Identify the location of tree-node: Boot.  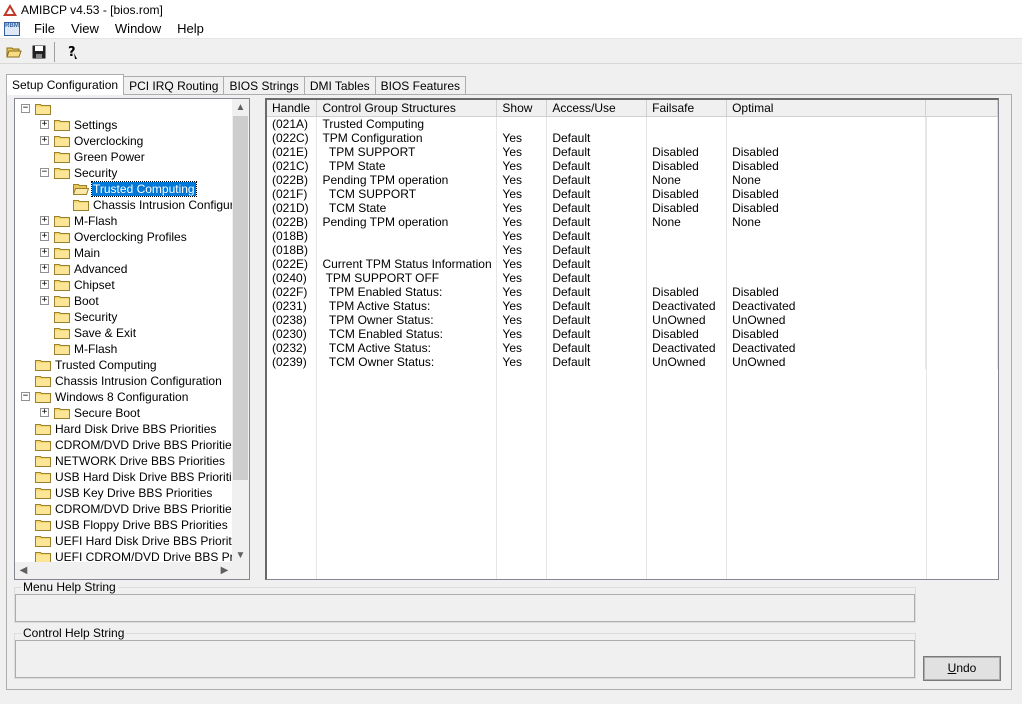
(77, 301).